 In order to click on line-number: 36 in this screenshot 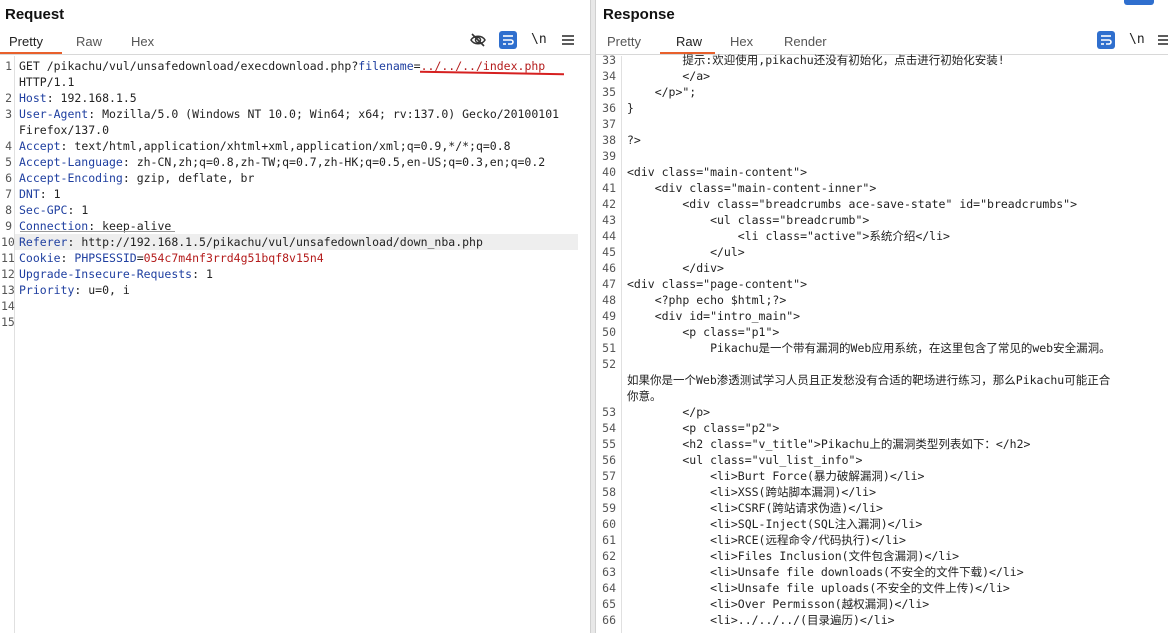, I will do `click(609, 108)`.